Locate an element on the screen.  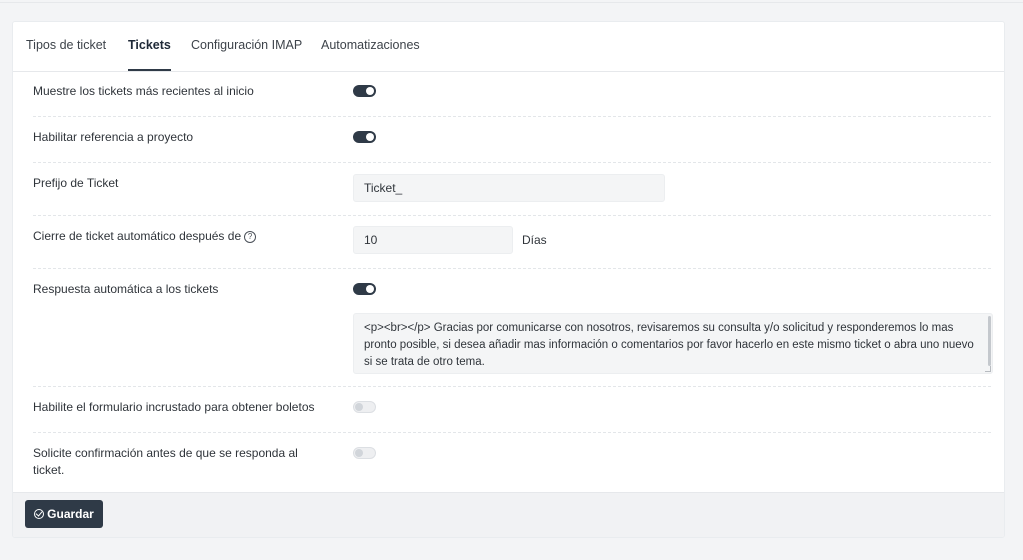
auto-close-days-input is located at coordinates (433, 240).